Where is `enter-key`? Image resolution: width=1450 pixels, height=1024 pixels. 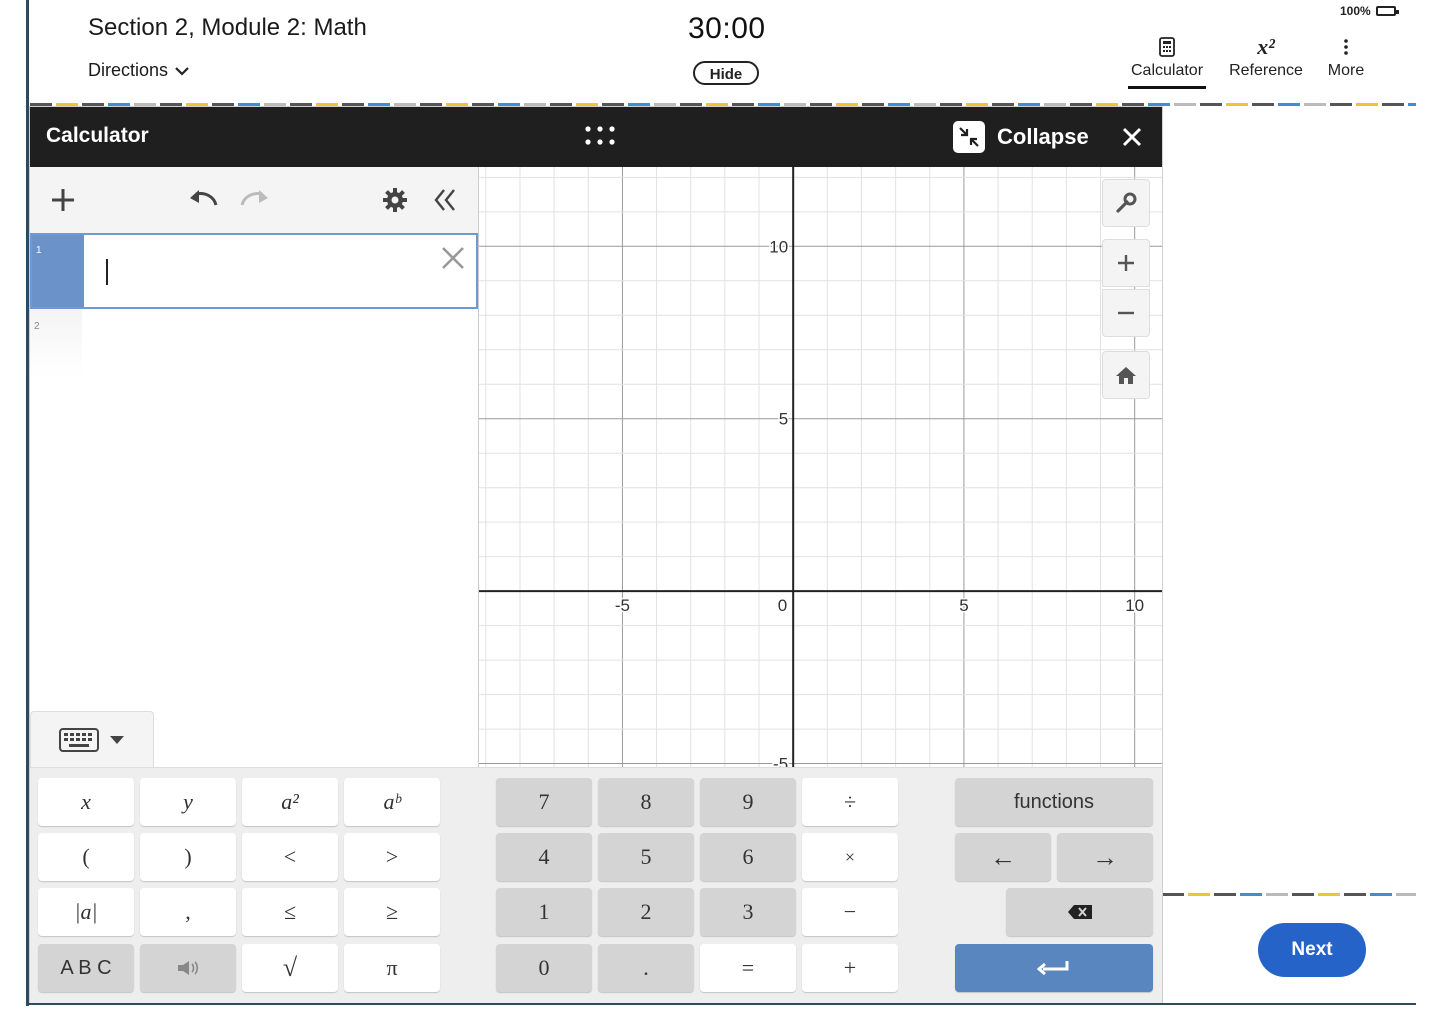
enter-key is located at coordinates (1054, 968).